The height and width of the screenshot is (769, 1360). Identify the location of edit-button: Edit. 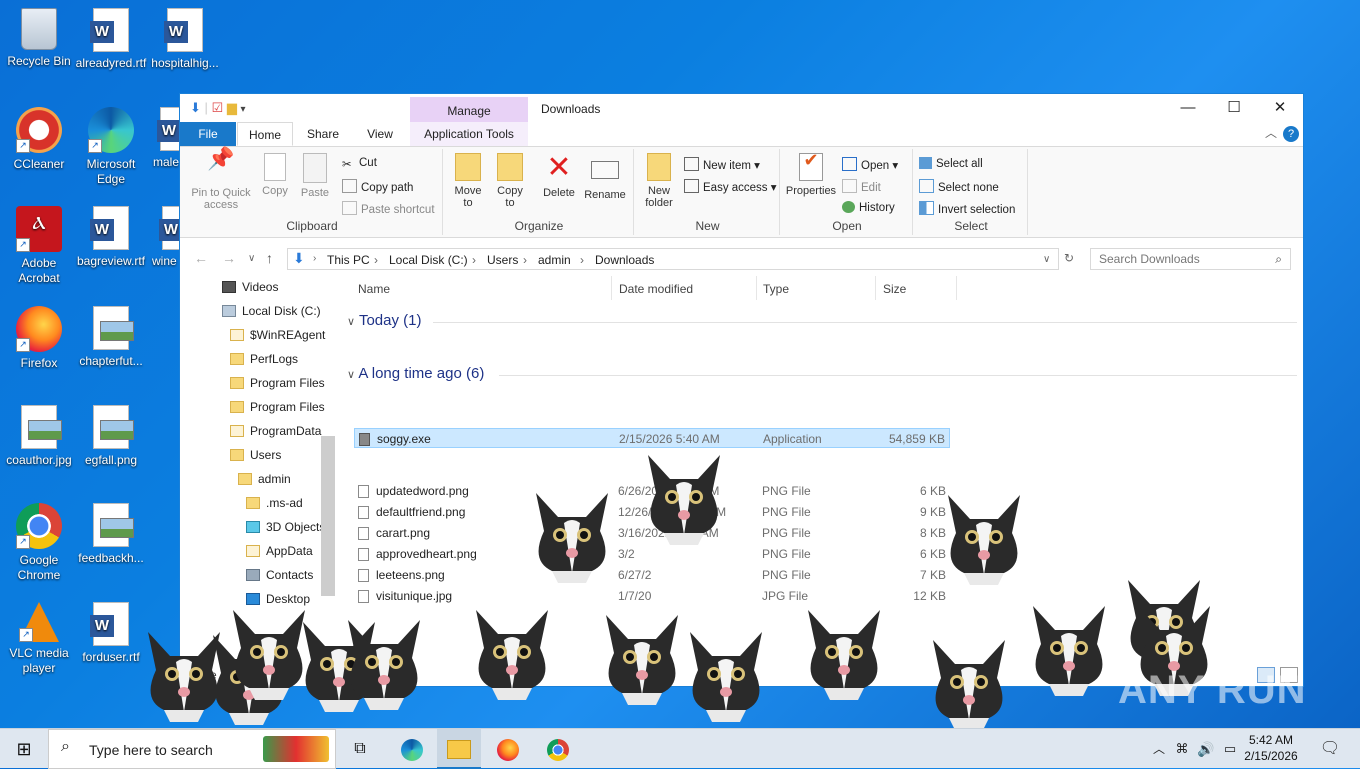
(861, 186).